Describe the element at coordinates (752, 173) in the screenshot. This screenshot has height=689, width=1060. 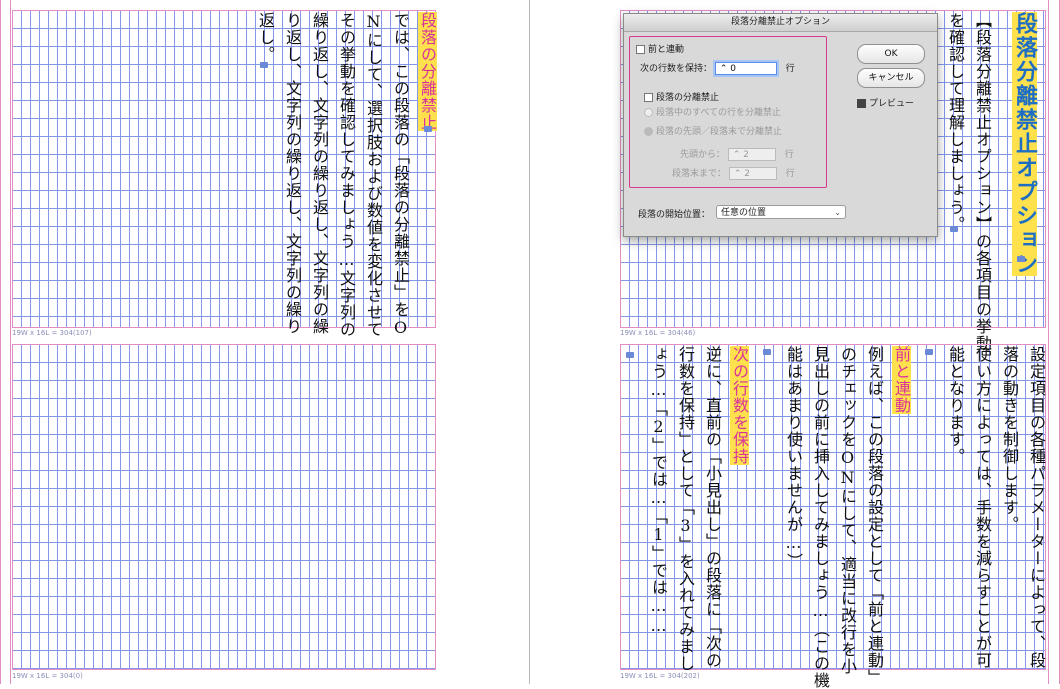
I see `end-lines-input: ⌃ 2` at that location.